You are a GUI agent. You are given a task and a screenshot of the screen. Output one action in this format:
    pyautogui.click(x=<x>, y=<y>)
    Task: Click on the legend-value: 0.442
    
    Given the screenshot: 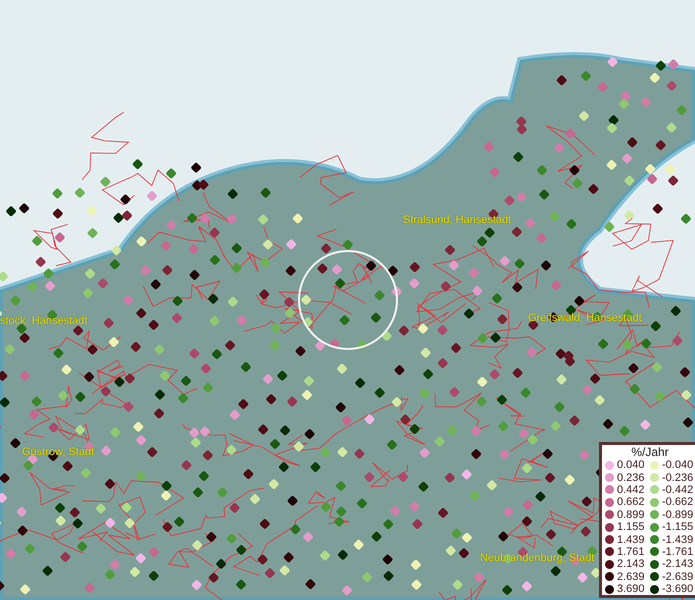 What is the action you would take?
    pyautogui.click(x=631, y=490)
    